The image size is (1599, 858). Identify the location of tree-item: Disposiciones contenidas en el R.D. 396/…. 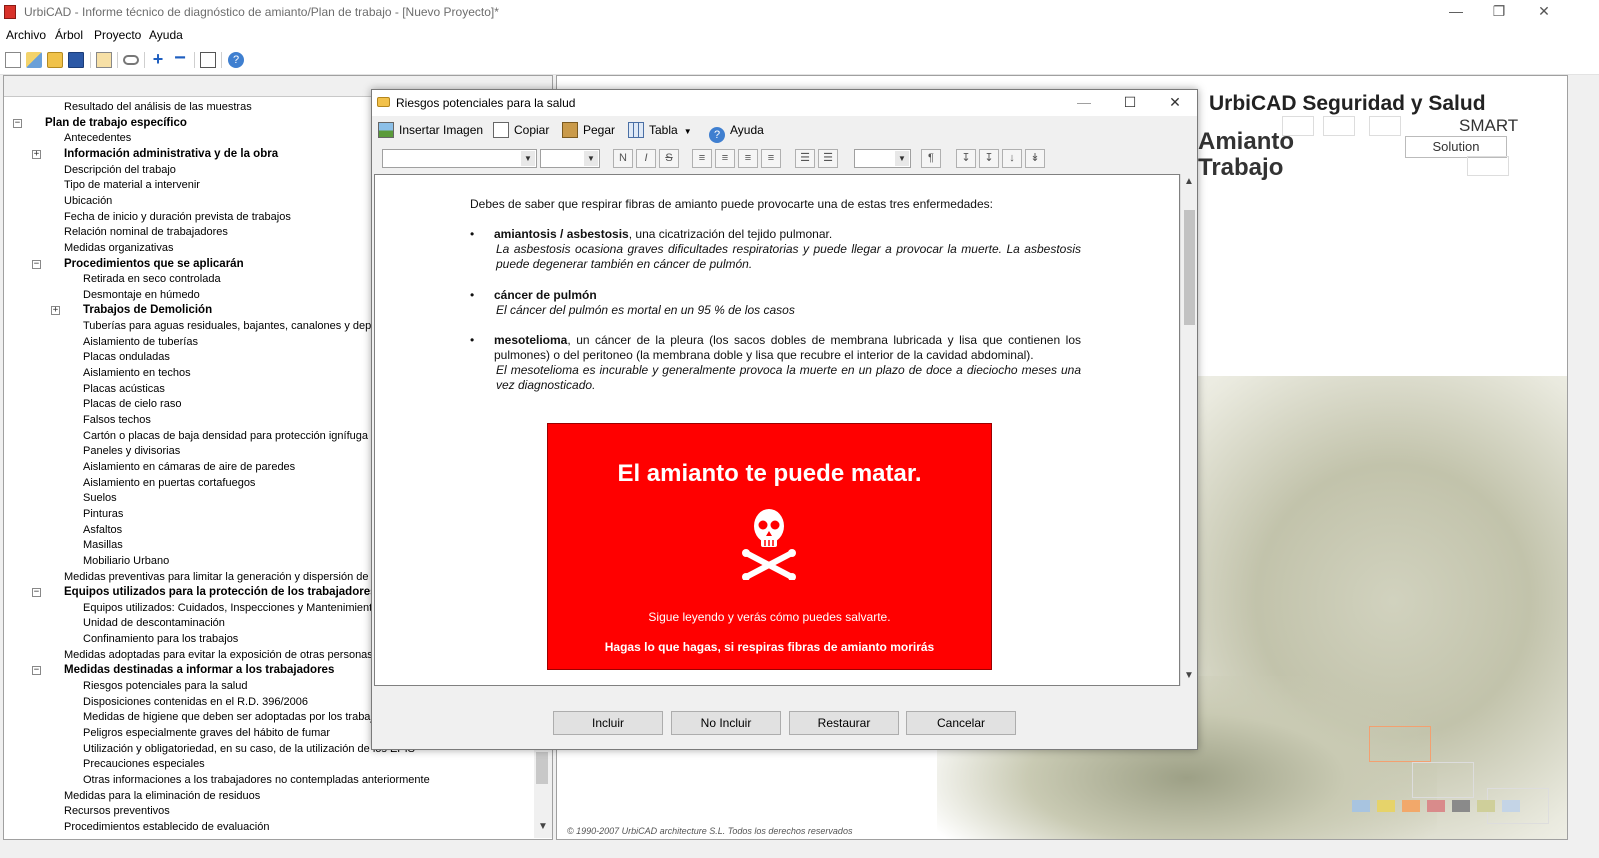
(195, 702).